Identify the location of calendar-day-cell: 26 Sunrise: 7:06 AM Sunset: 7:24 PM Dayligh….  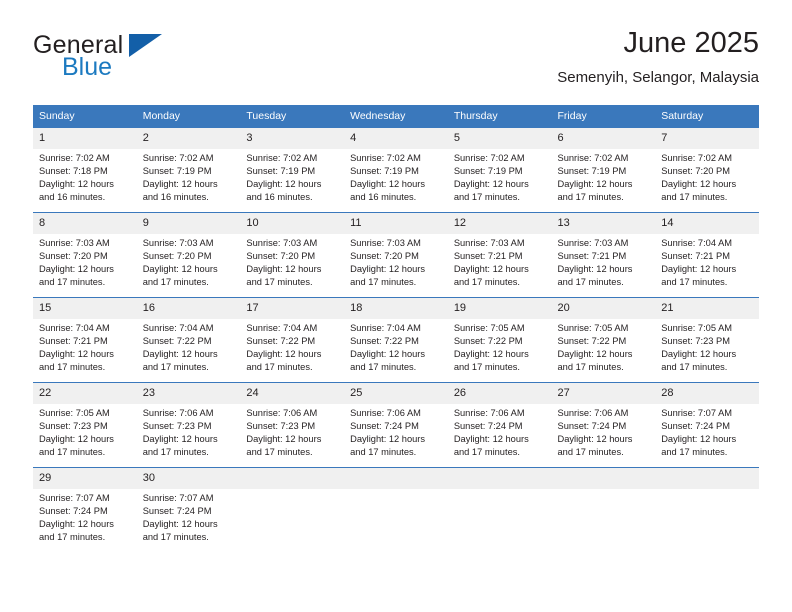
(499, 425).